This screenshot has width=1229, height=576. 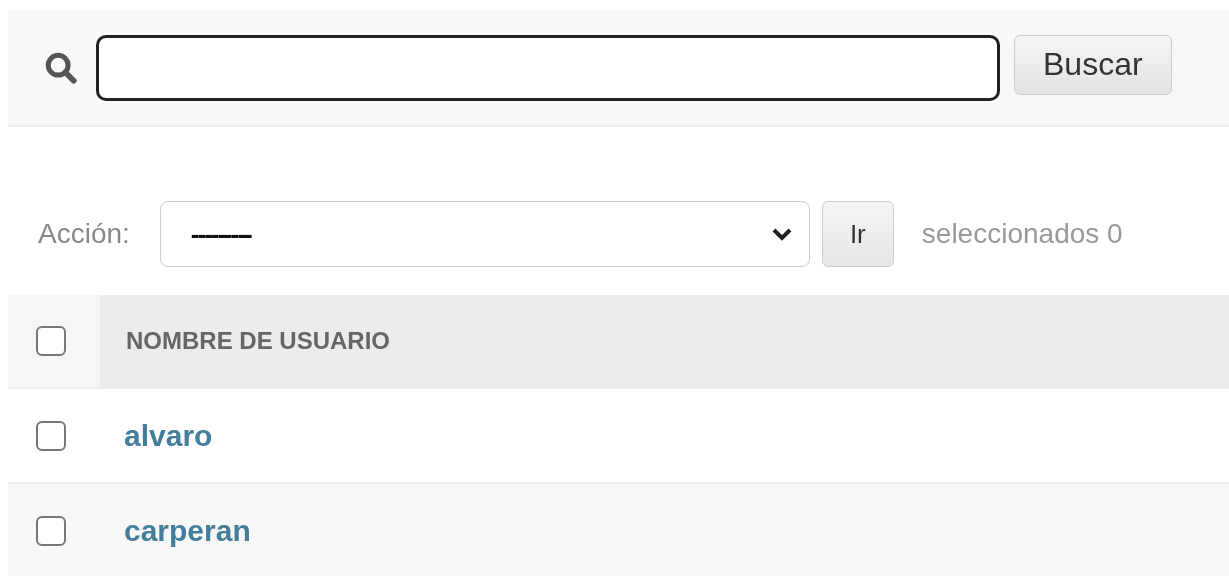 What do you see at coordinates (1022, 234) in the screenshot?
I see `selection-count: seleccionados 0` at bounding box center [1022, 234].